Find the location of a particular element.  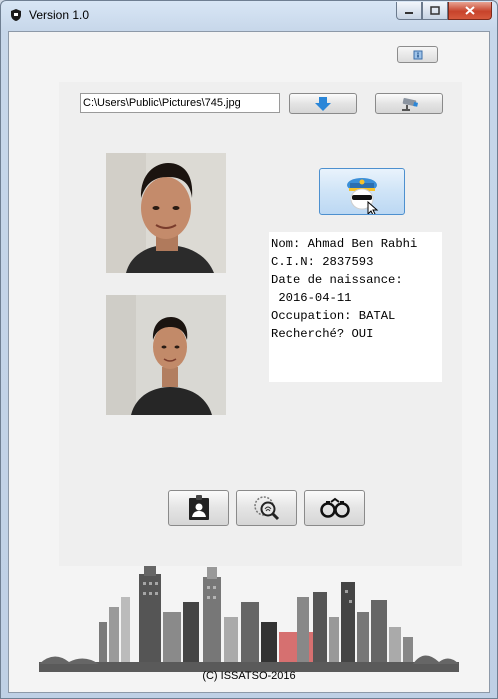

person-cin: C.I.N: 2837593 is located at coordinates (322, 262).